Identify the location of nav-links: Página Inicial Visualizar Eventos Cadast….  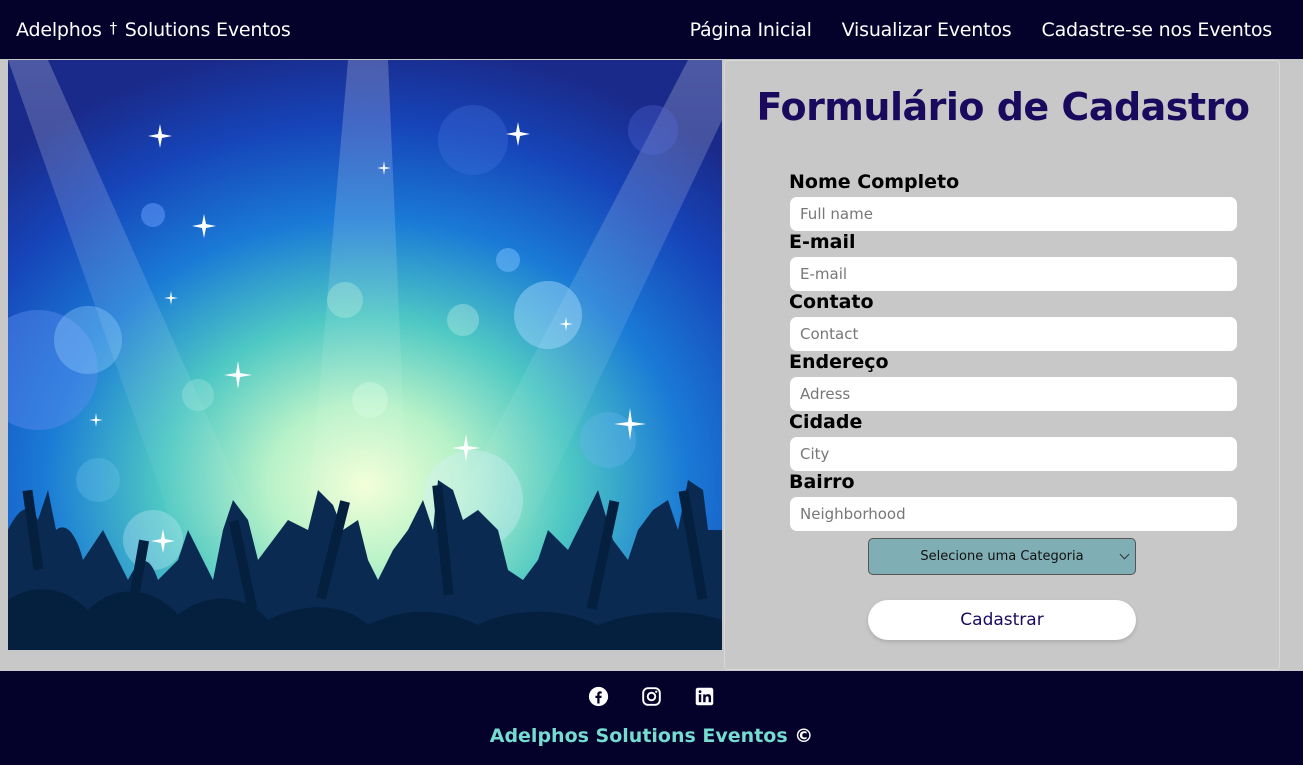
(988, 30).